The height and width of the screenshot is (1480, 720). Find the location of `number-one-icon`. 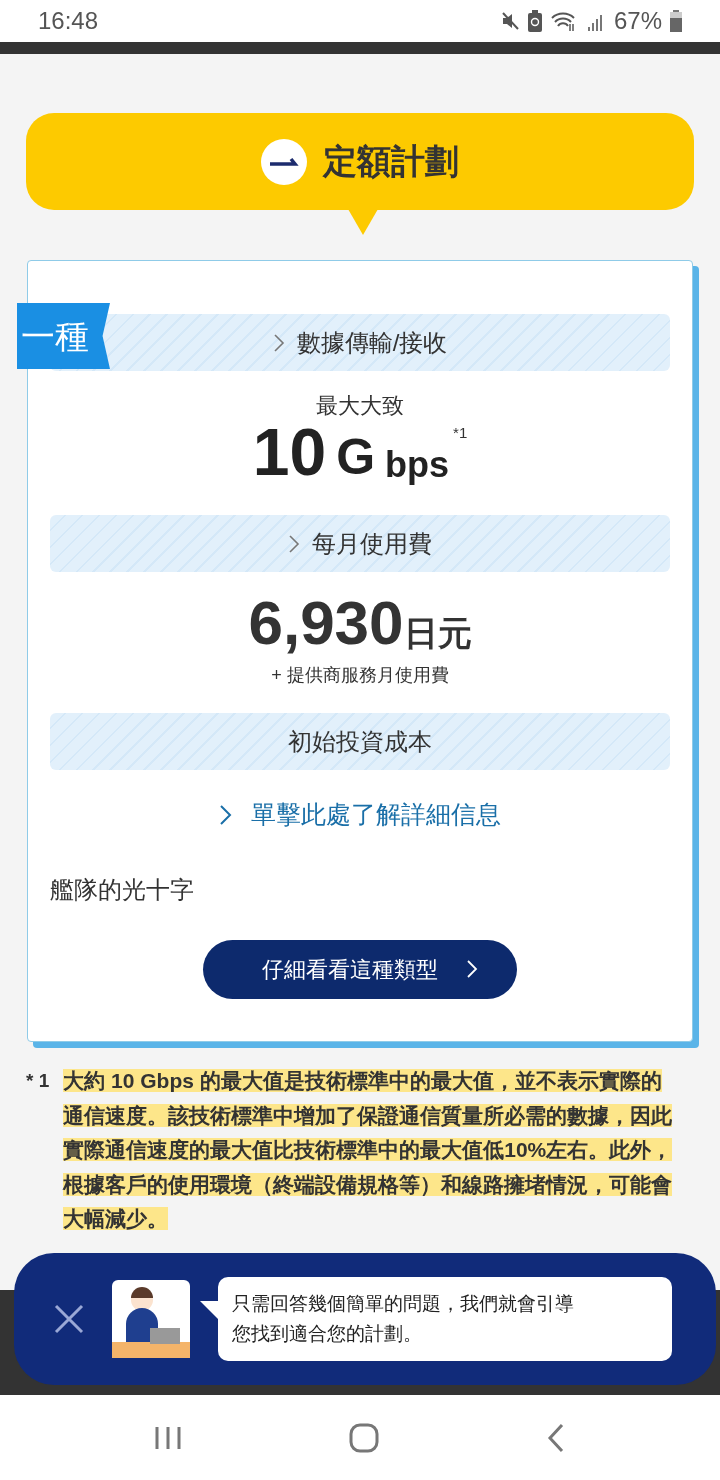

number-one-icon is located at coordinates (284, 161).